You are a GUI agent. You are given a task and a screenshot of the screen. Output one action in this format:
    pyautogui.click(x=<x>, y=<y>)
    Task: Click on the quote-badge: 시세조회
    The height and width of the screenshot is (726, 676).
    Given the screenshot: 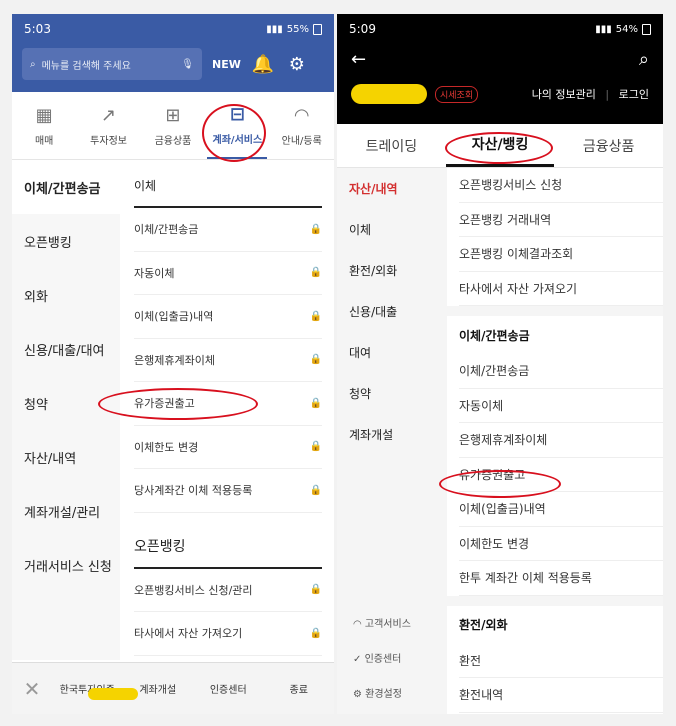 What is the action you would take?
    pyautogui.click(x=457, y=94)
    